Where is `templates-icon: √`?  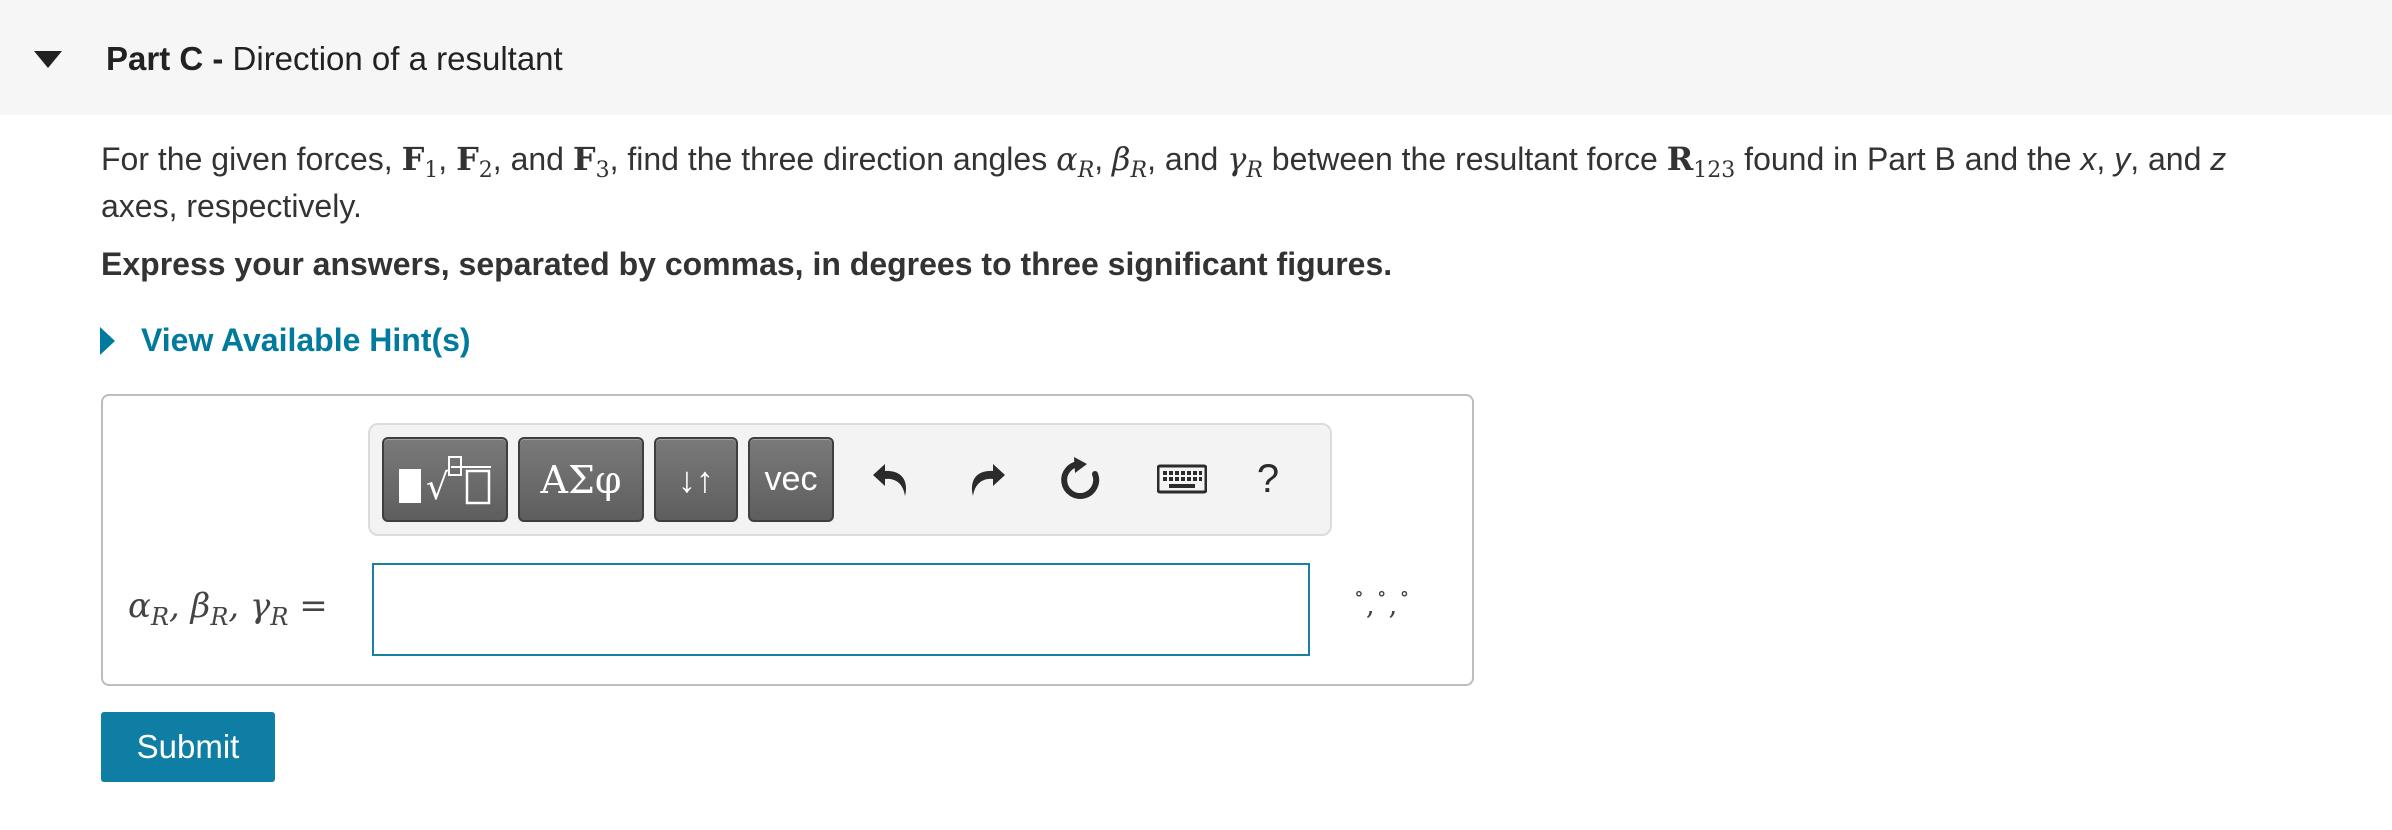 templates-icon: √ is located at coordinates (445, 481).